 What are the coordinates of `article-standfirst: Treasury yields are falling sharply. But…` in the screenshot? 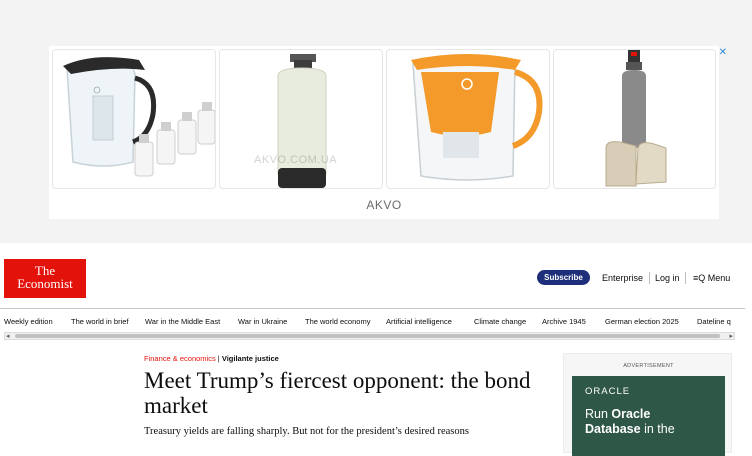 It's located at (306, 431).